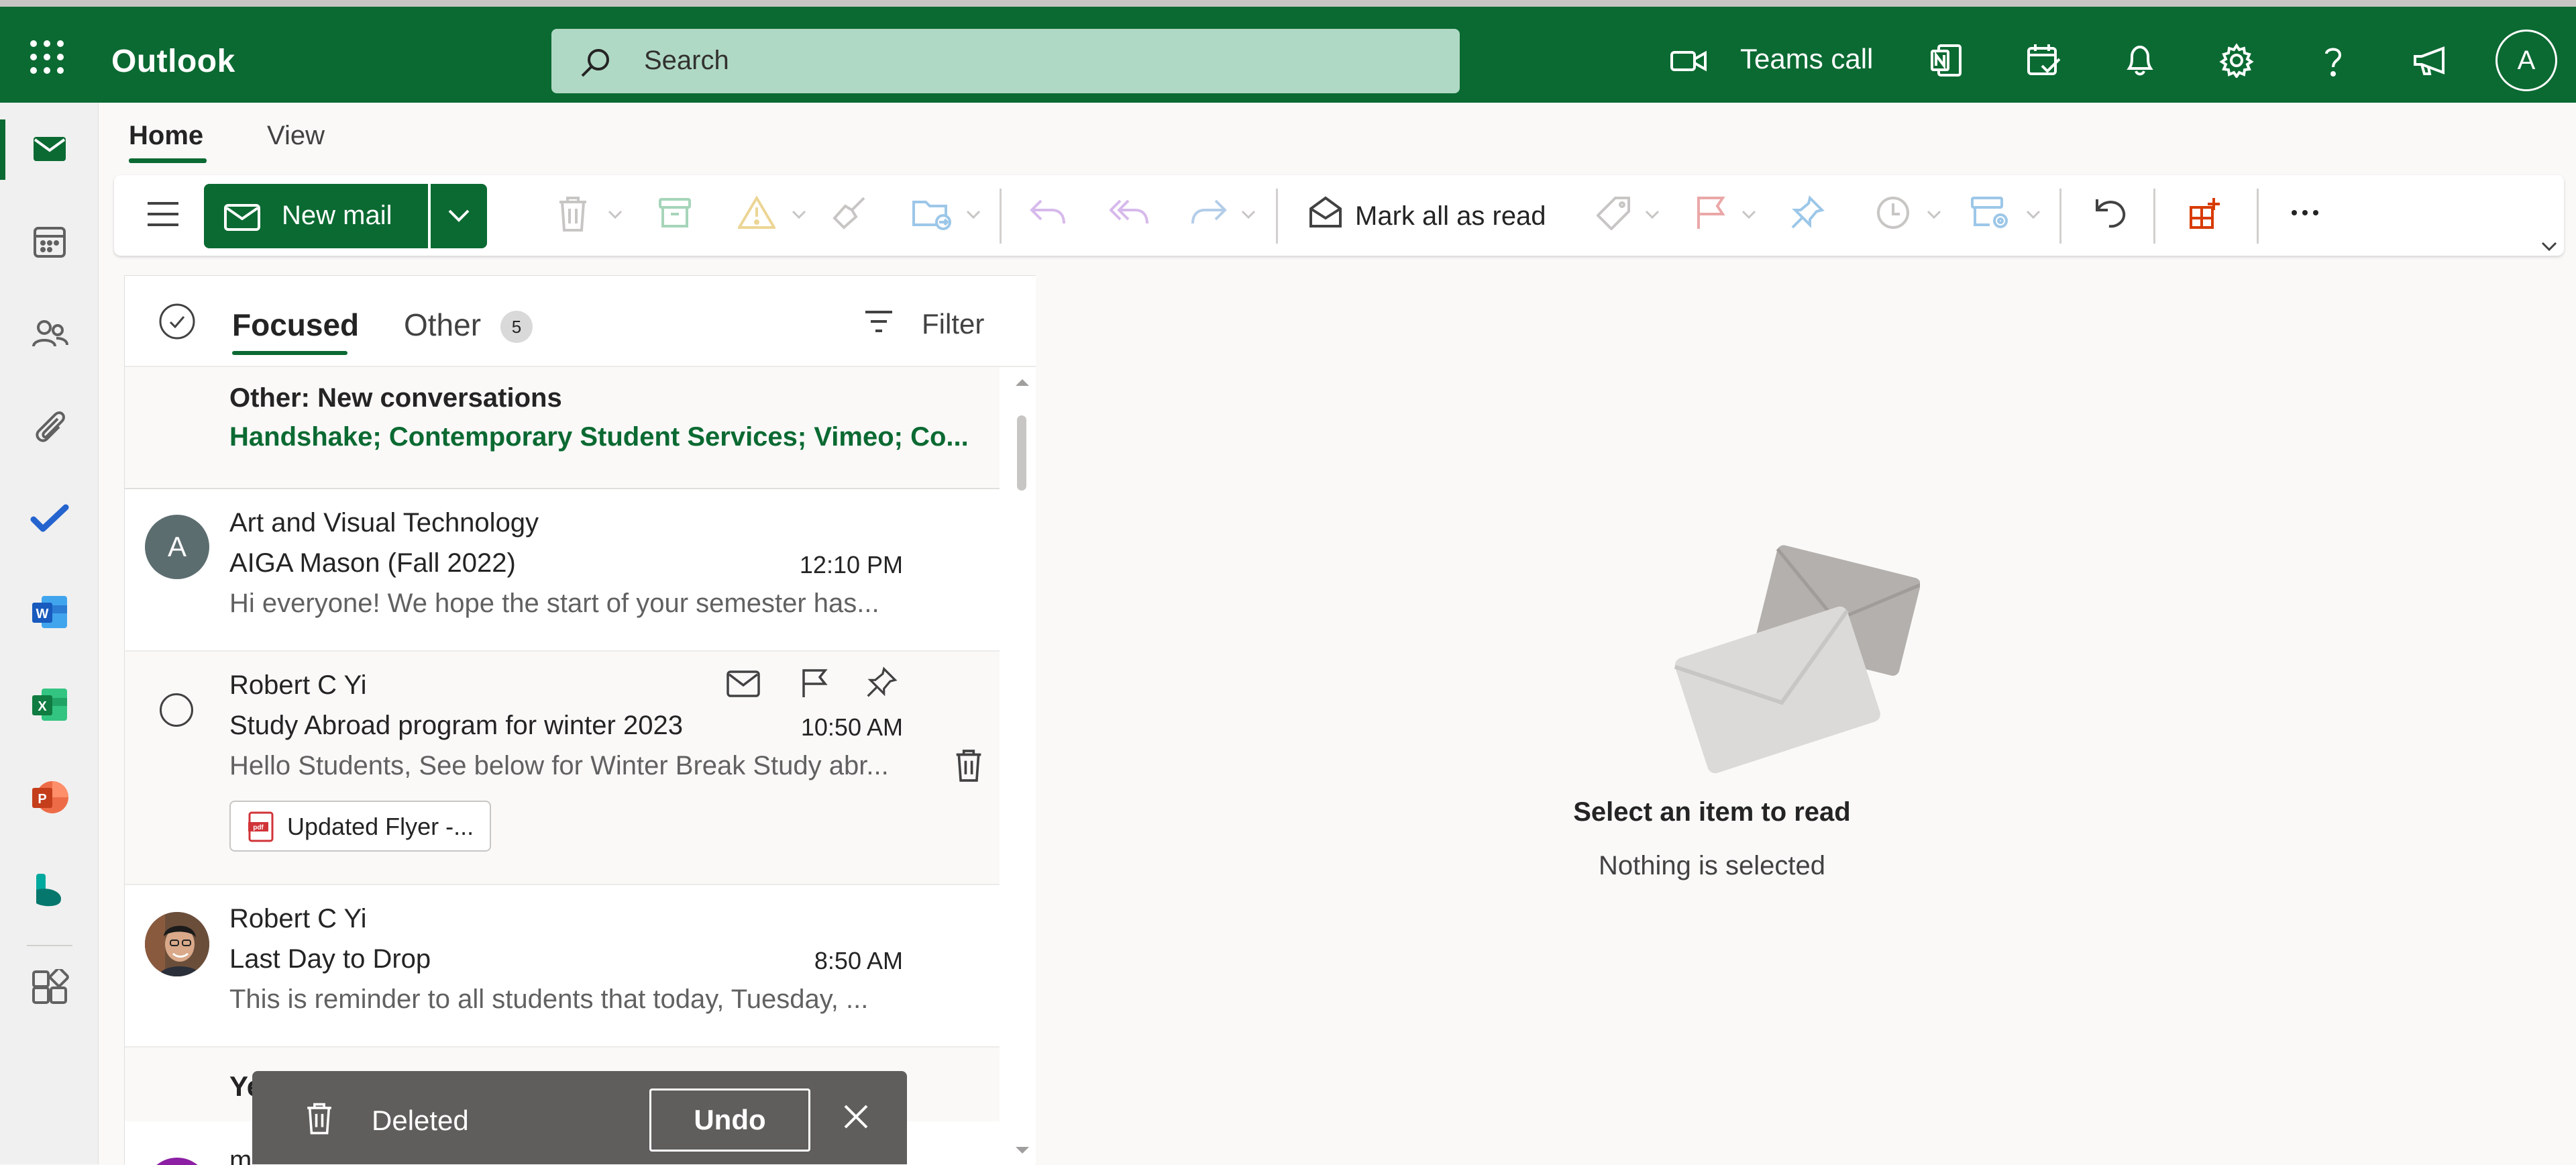 The height and width of the screenshot is (1165, 2576). Describe the element at coordinates (2549, 246) in the screenshot. I see `ribbon-expand-icon` at that location.